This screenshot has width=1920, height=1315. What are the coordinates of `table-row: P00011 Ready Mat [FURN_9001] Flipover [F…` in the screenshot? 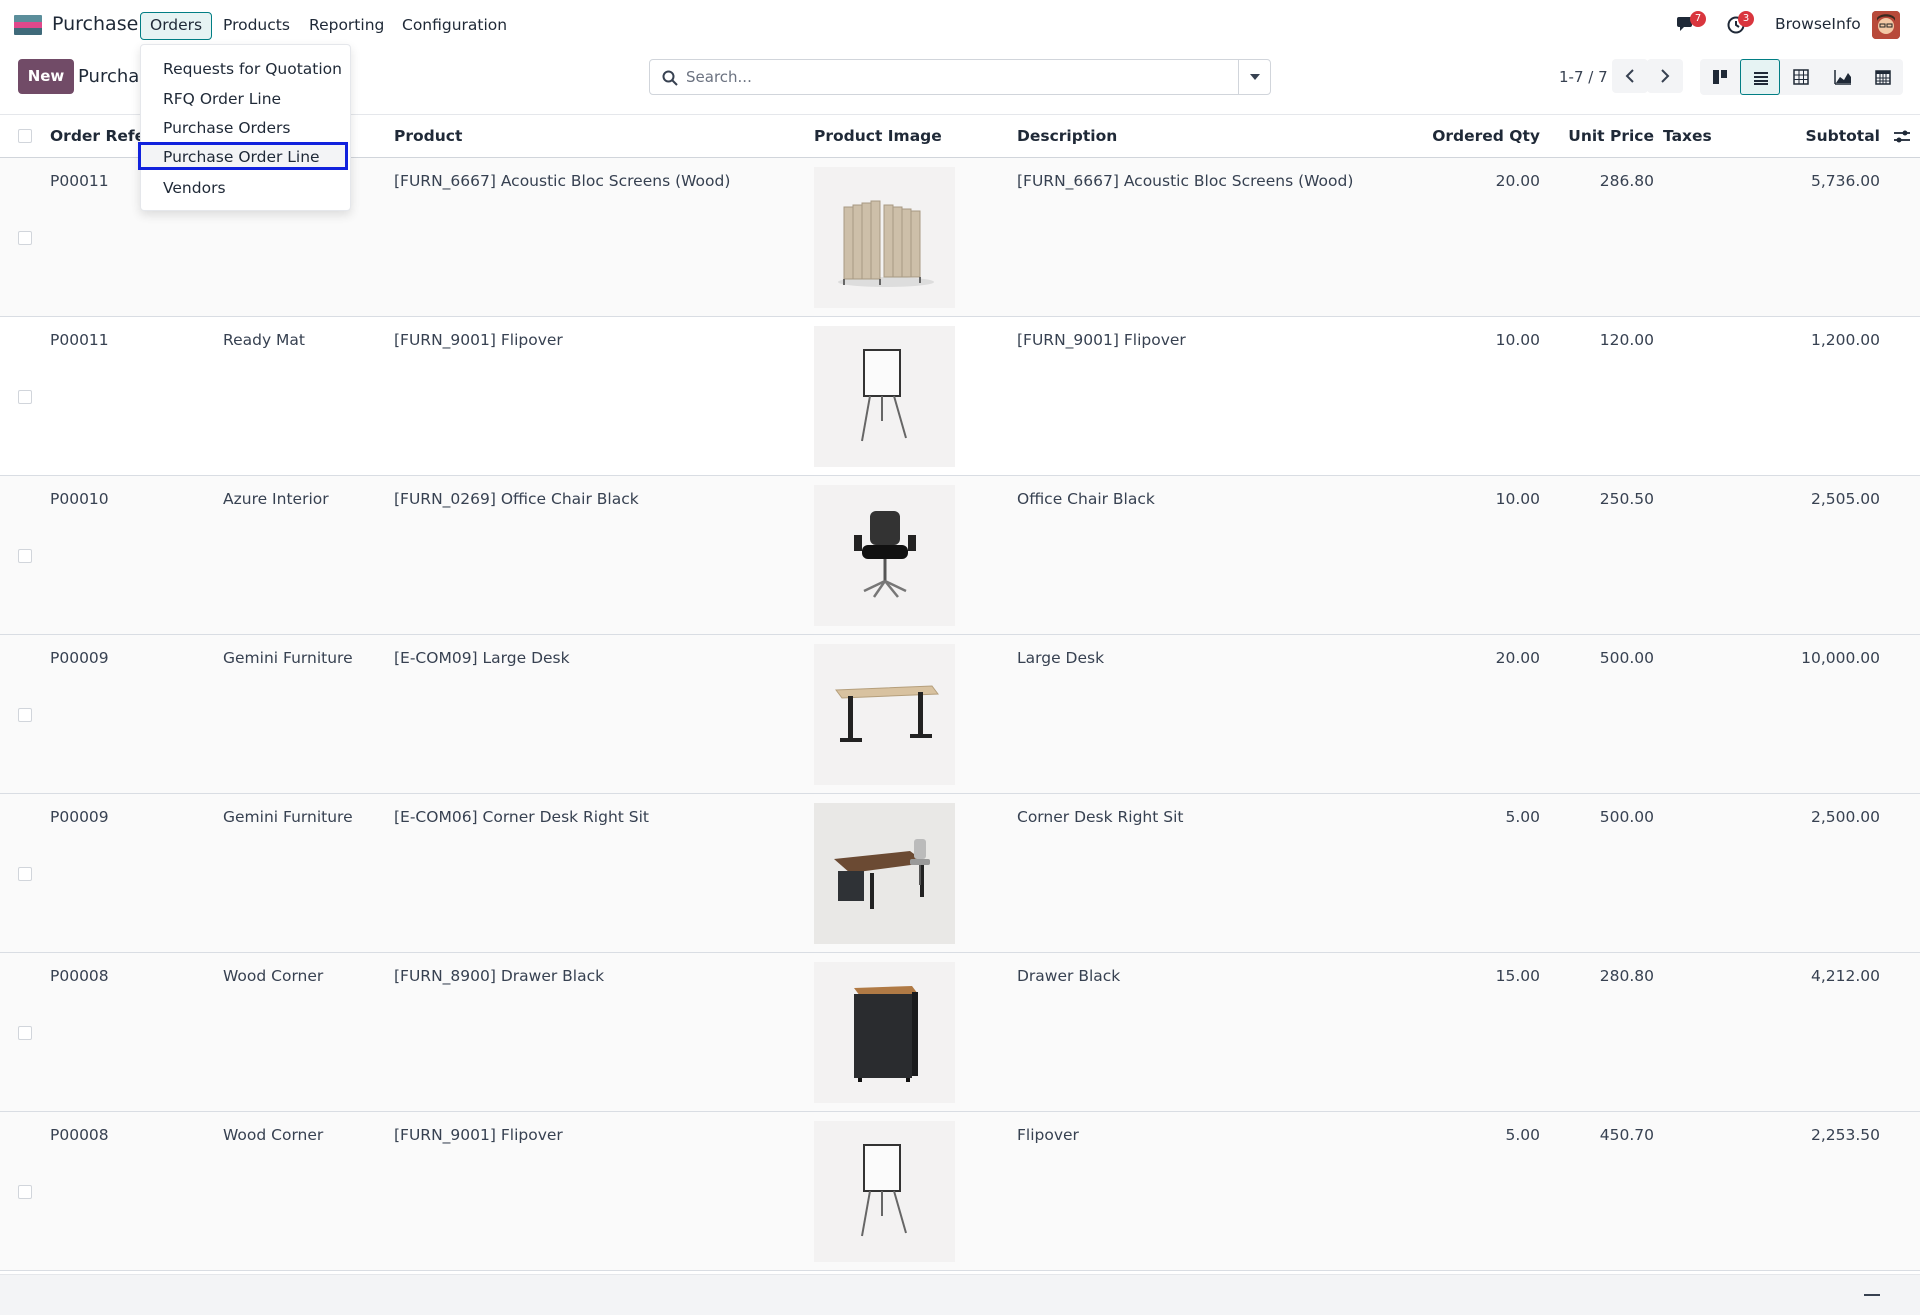 It's located at (960, 396).